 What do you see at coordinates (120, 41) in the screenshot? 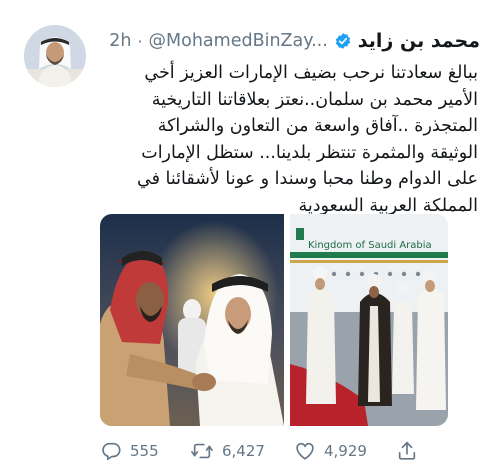
I see `timestamp: 2h` at bounding box center [120, 41].